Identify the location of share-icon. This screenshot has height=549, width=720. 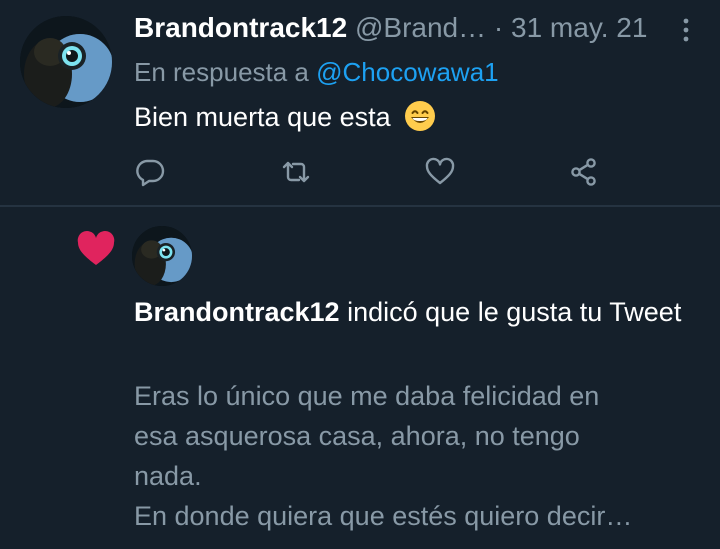
(584, 172).